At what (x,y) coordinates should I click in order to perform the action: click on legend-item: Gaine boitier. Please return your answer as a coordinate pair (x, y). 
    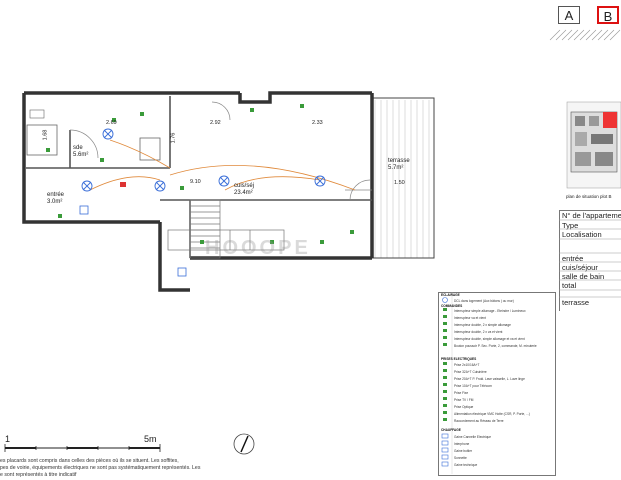
    Looking at the image, I should click on (463, 451).